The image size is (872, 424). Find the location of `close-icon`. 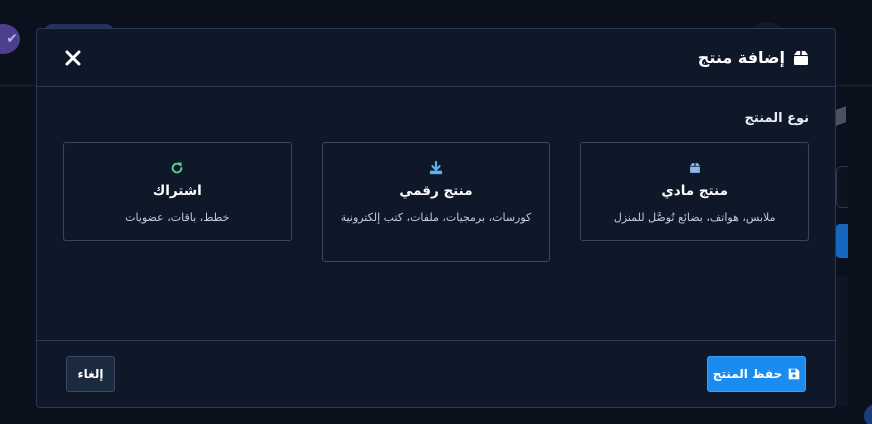

close-icon is located at coordinates (73, 57).